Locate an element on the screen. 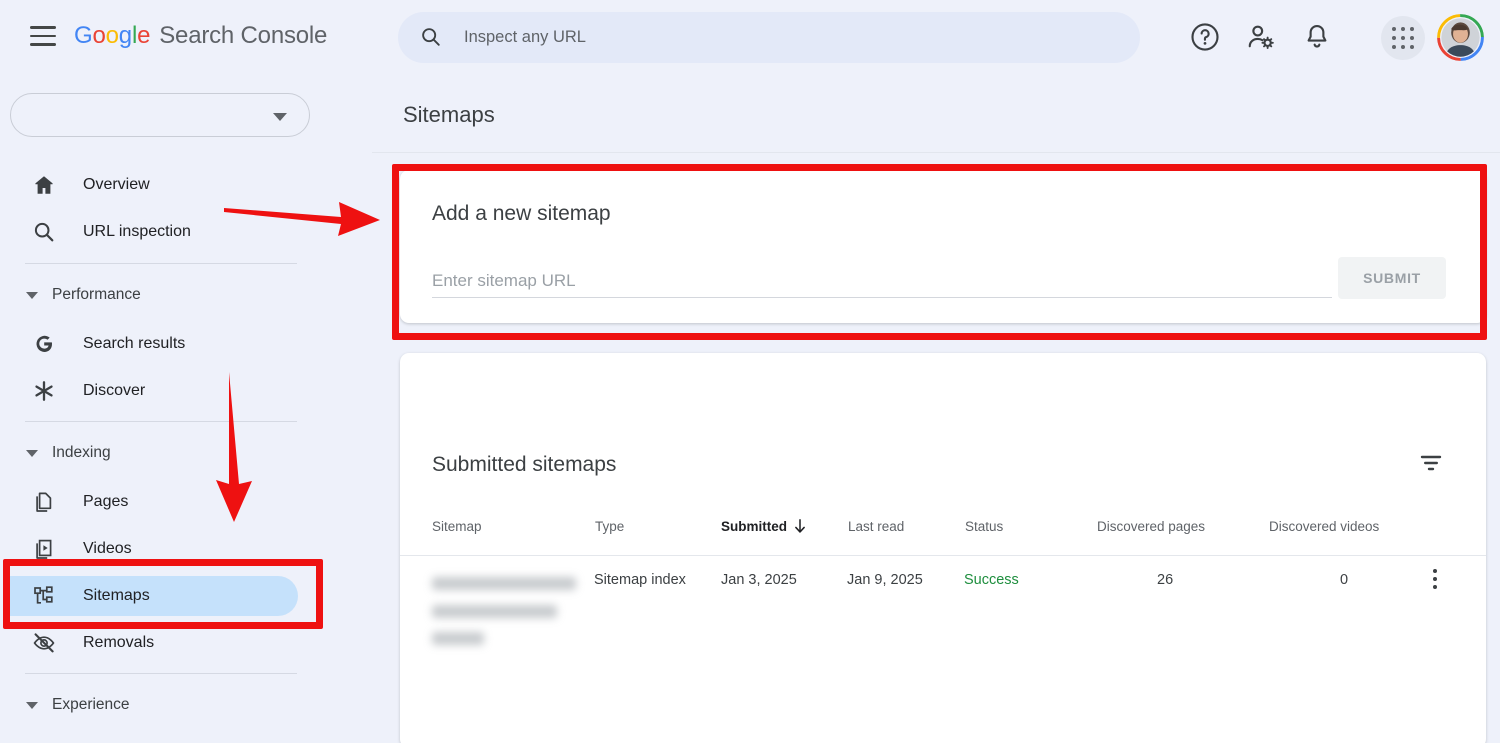 This screenshot has width=1500, height=743. hamburger-menu-icon is located at coordinates (43, 36).